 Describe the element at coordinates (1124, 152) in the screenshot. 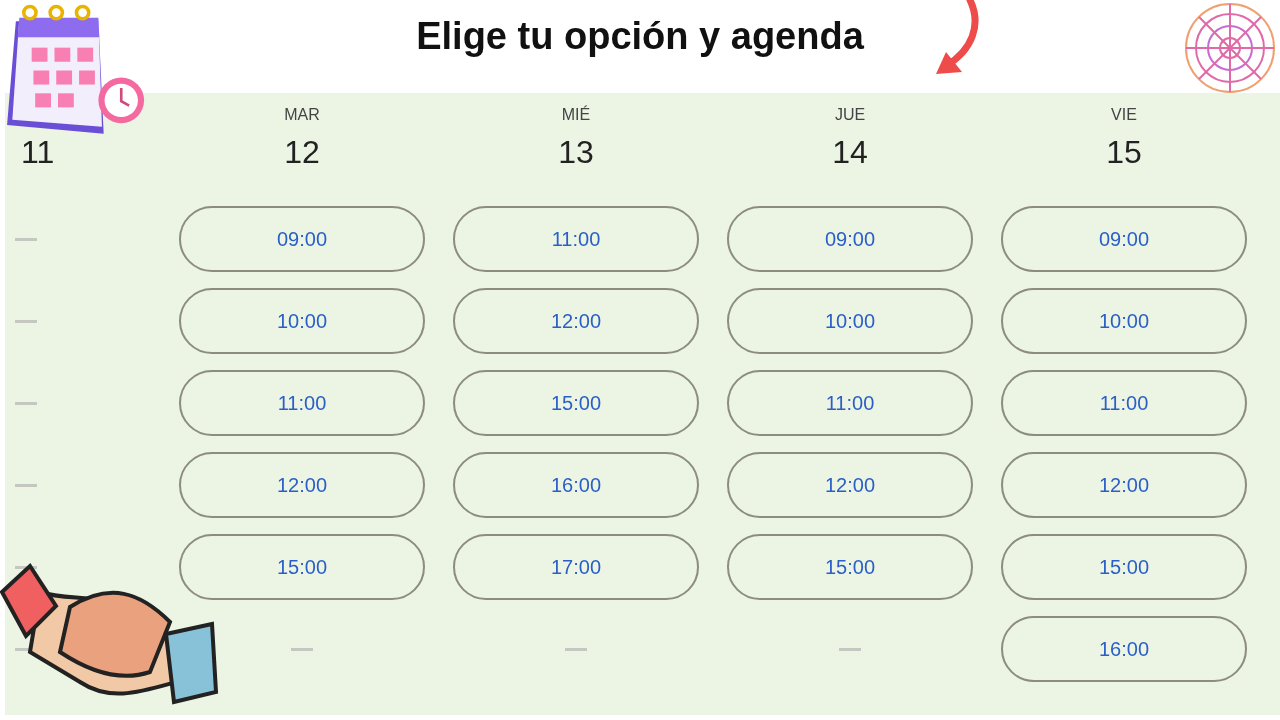

I see `date-number: 15` at that location.